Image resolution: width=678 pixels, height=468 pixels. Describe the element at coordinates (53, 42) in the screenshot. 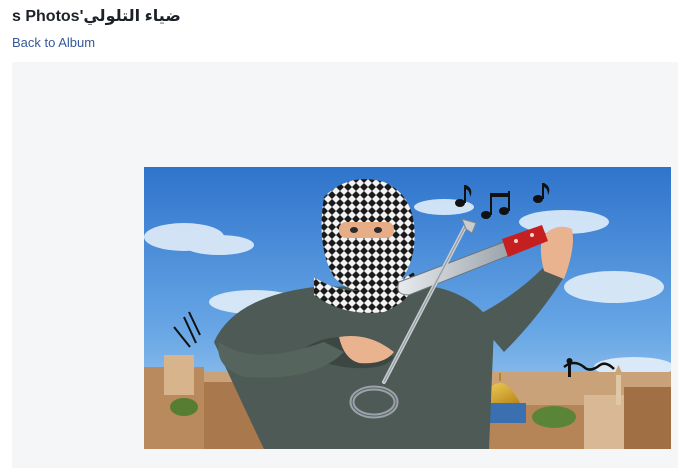

I see `back-to-album-link: Back to Album` at that location.